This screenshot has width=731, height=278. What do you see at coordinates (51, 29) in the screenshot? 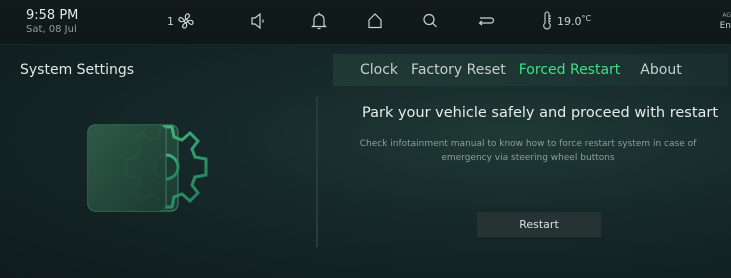
I see `status-date: Sat, 08 Jul` at bounding box center [51, 29].